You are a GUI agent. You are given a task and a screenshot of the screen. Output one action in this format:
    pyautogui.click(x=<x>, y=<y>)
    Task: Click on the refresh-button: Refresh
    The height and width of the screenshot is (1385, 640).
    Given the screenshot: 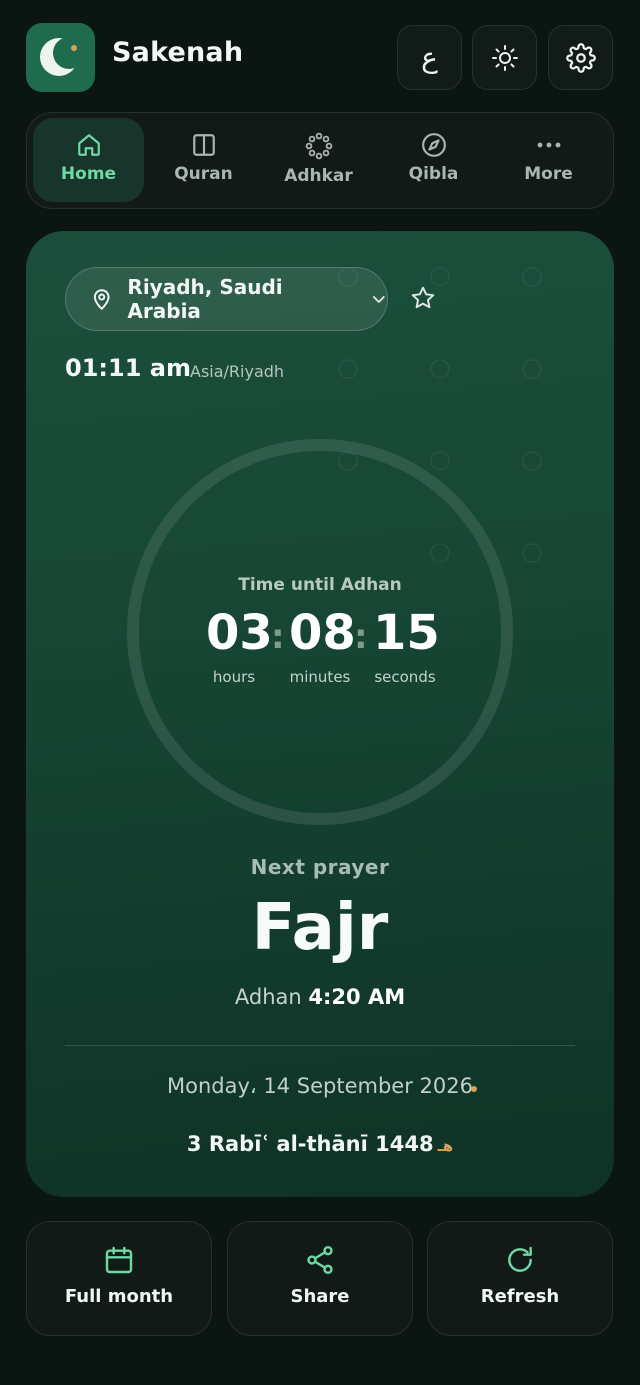 What is the action you would take?
    pyautogui.click(x=520, y=1278)
    